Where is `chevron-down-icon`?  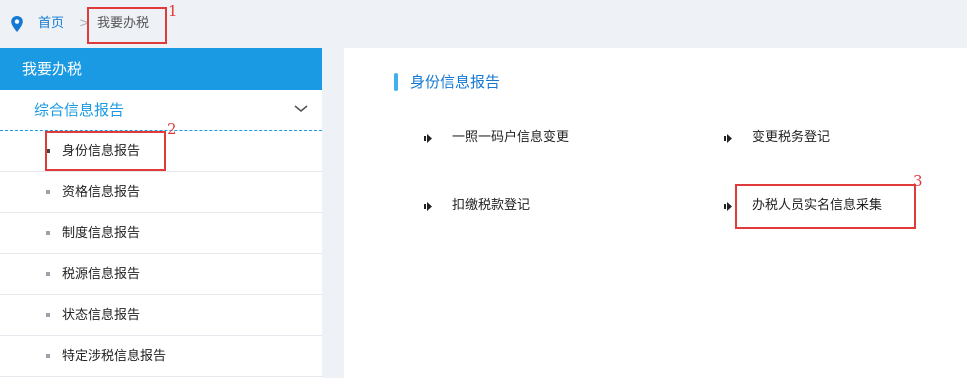 chevron-down-icon is located at coordinates (301, 109).